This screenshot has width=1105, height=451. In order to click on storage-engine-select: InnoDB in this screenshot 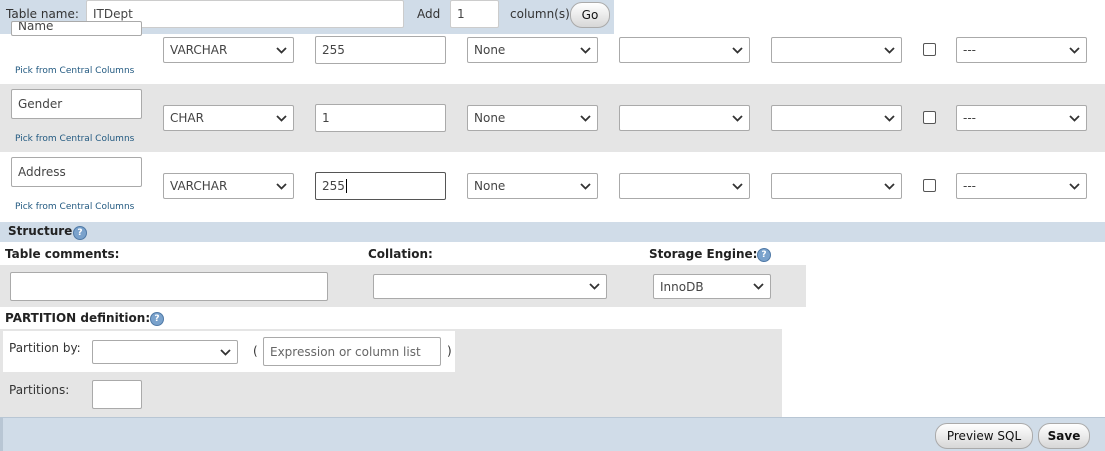, I will do `click(712, 286)`.